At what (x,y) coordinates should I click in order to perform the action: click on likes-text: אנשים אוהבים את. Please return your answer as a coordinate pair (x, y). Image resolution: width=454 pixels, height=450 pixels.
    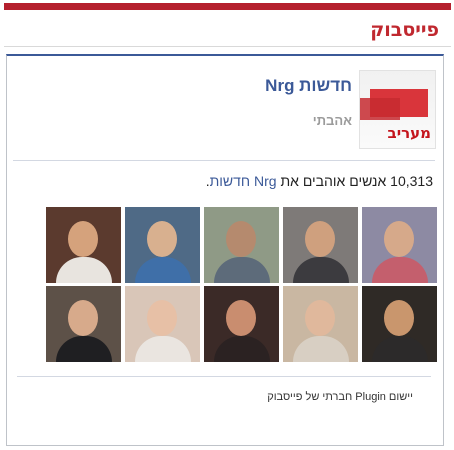
    Looking at the image, I should click on (333, 181).